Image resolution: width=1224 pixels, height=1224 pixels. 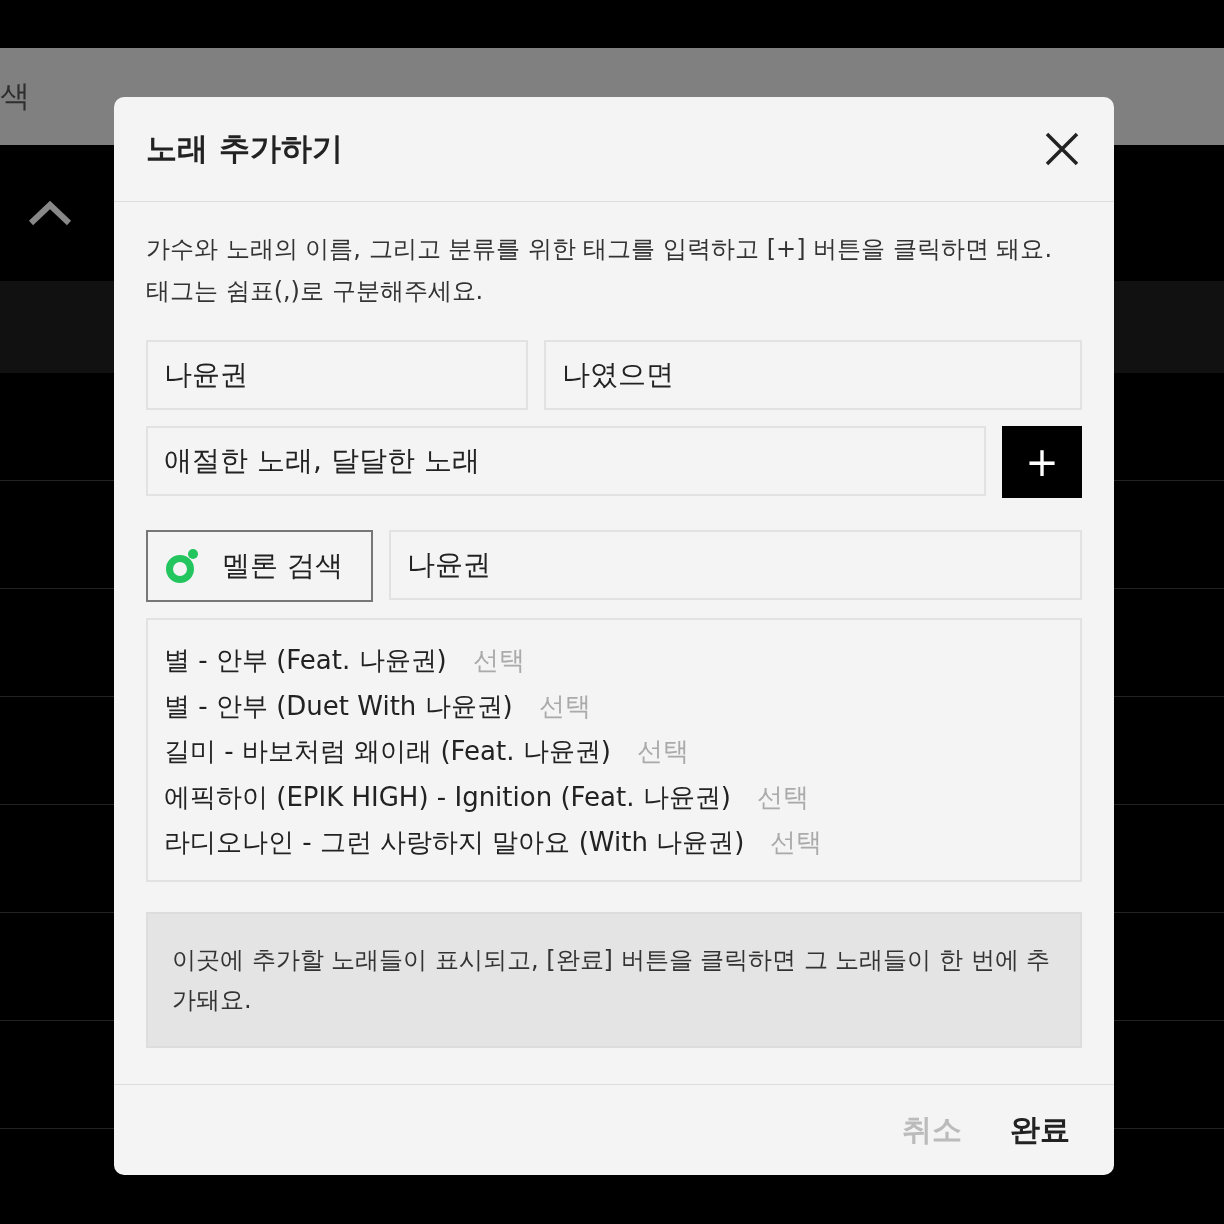 I want to click on tags-field: 애절한 노래, 달달한 노래, so click(x=566, y=461).